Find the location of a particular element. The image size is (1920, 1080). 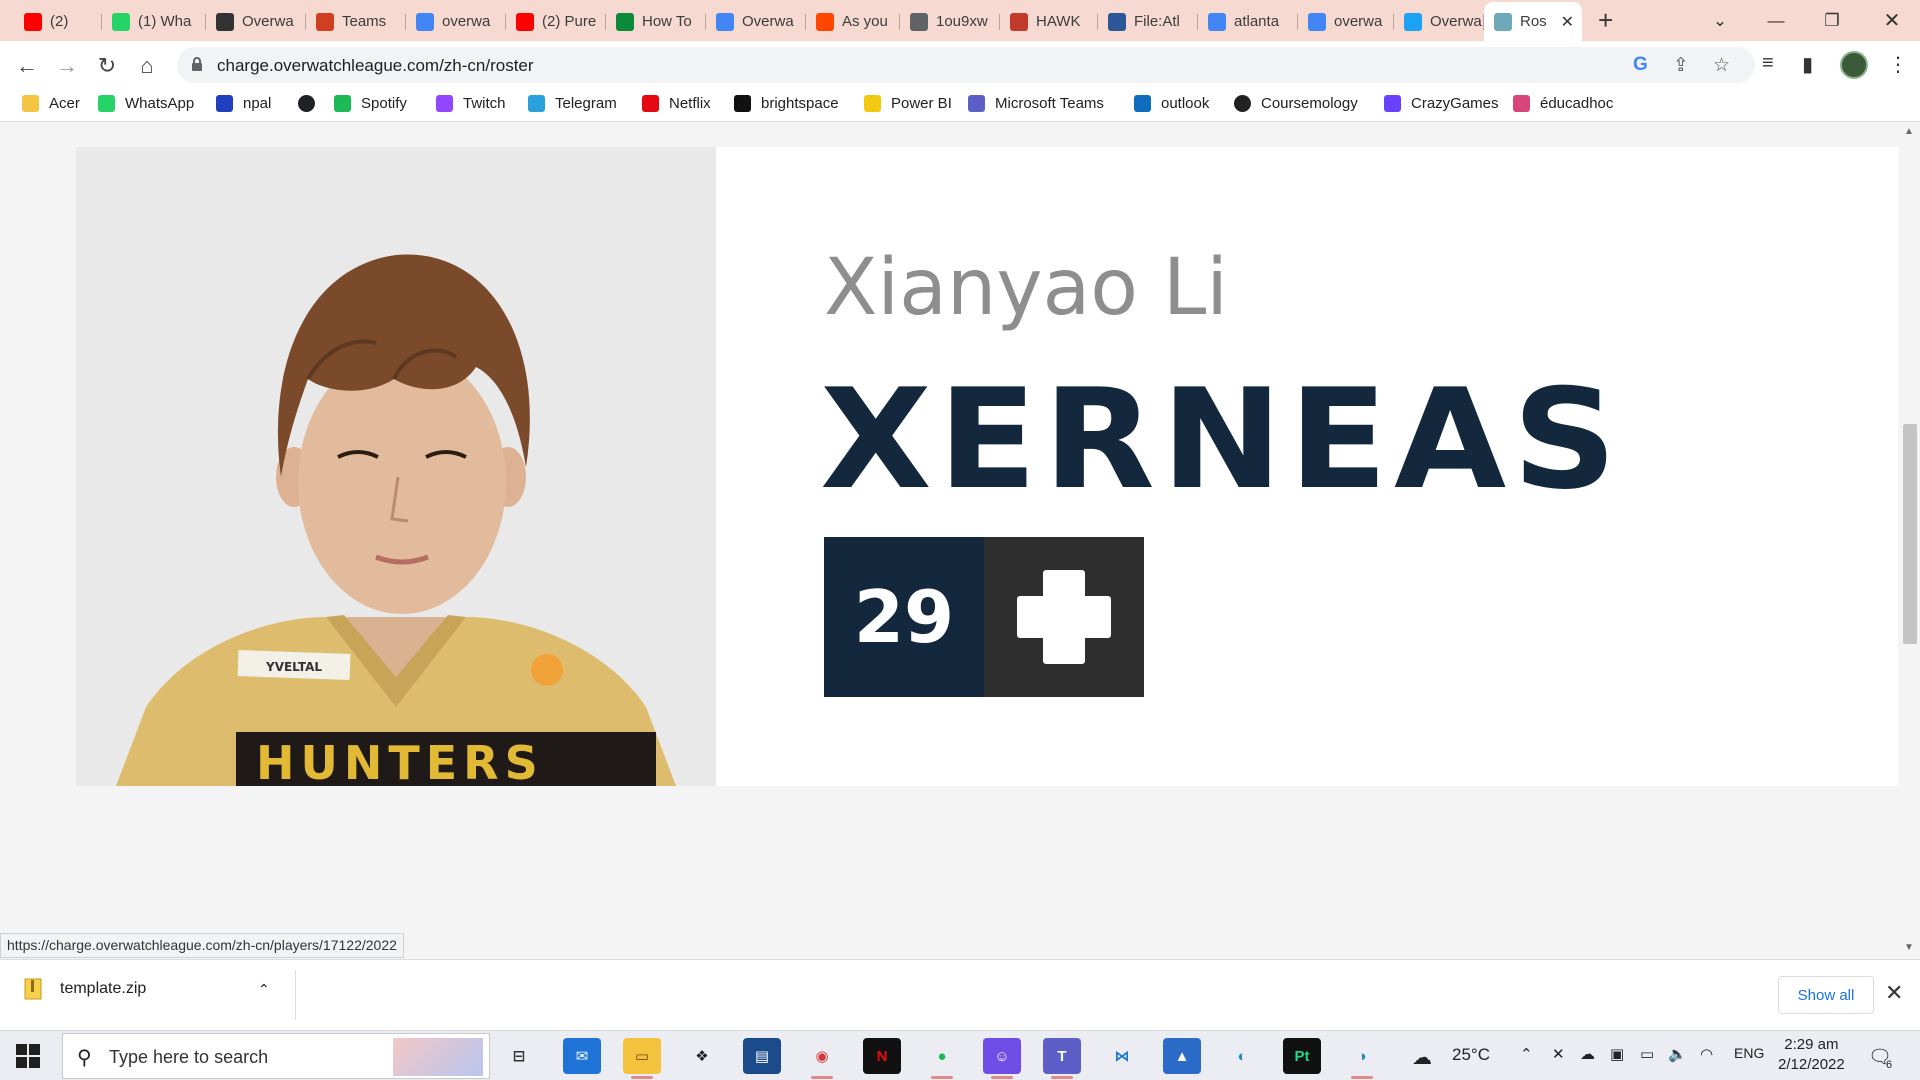

bookmark-item: Coursemology is located at coordinates (1296, 103).